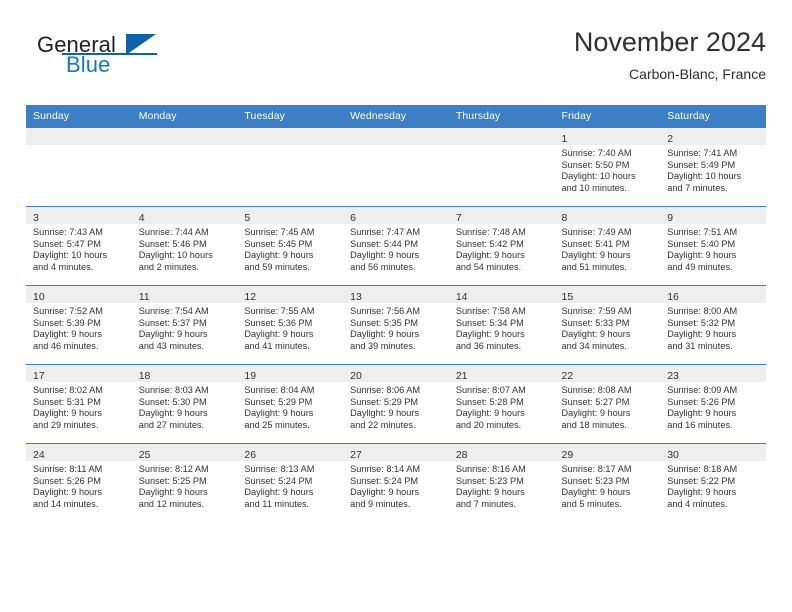 Image resolution: width=792 pixels, height=612 pixels. I want to click on day-number: 6, so click(353, 218).